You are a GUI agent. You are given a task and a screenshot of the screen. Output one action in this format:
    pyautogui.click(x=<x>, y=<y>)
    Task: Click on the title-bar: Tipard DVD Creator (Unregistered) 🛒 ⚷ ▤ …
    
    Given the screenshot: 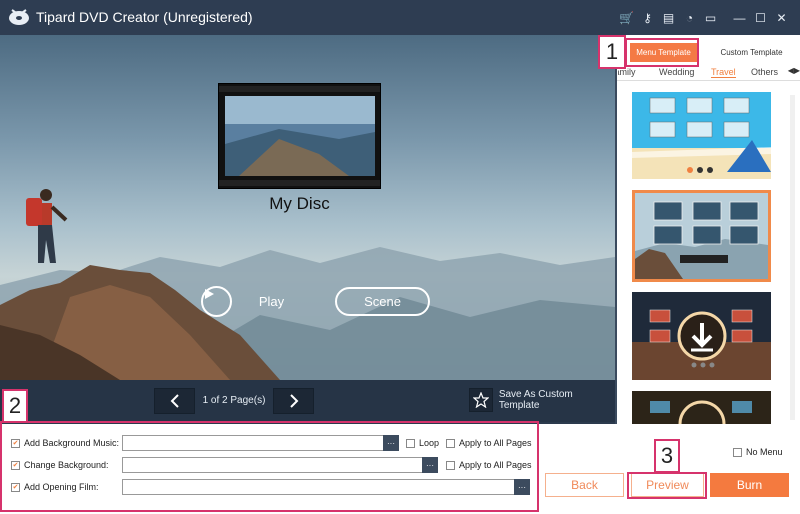 What is the action you would take?
    pyautogui.click(x=400, y=17)
    